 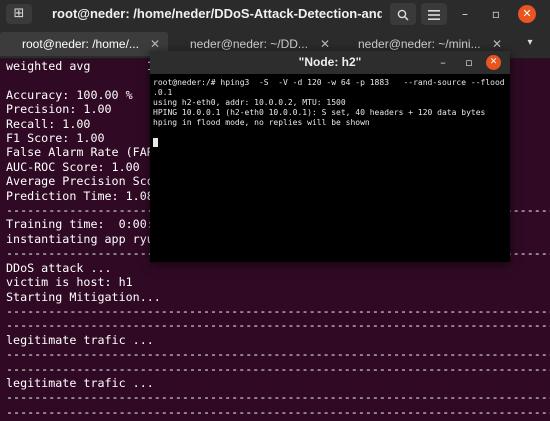 I want to click on terminal-line: AUC-ROC Score: 1.00, so click(x=73, y=166).